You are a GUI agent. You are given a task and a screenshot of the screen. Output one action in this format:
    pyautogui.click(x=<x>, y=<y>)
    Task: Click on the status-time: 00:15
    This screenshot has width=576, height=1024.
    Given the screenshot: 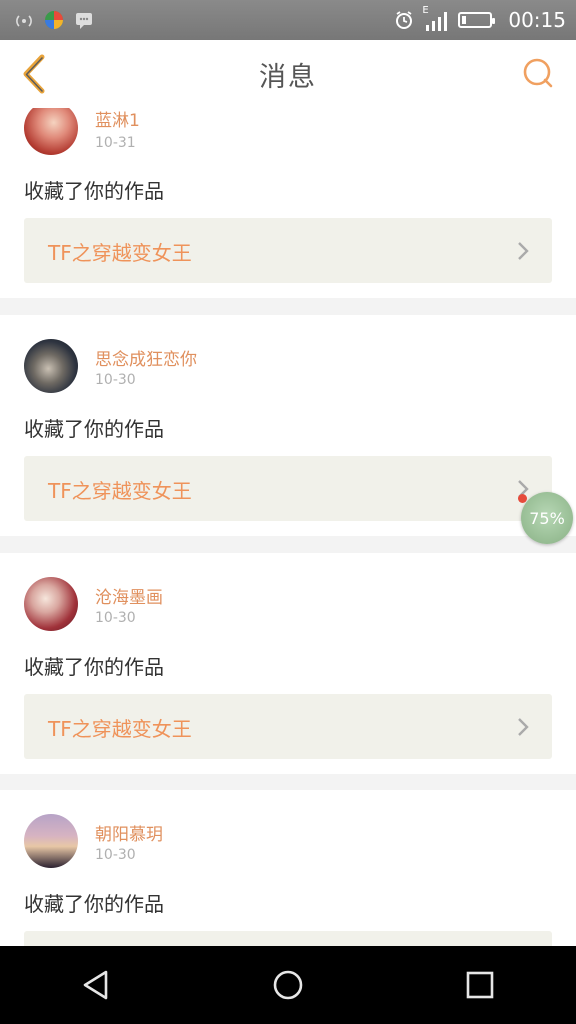 What is the action you would take?
    pyautogui.click(x=537, y=20)
    